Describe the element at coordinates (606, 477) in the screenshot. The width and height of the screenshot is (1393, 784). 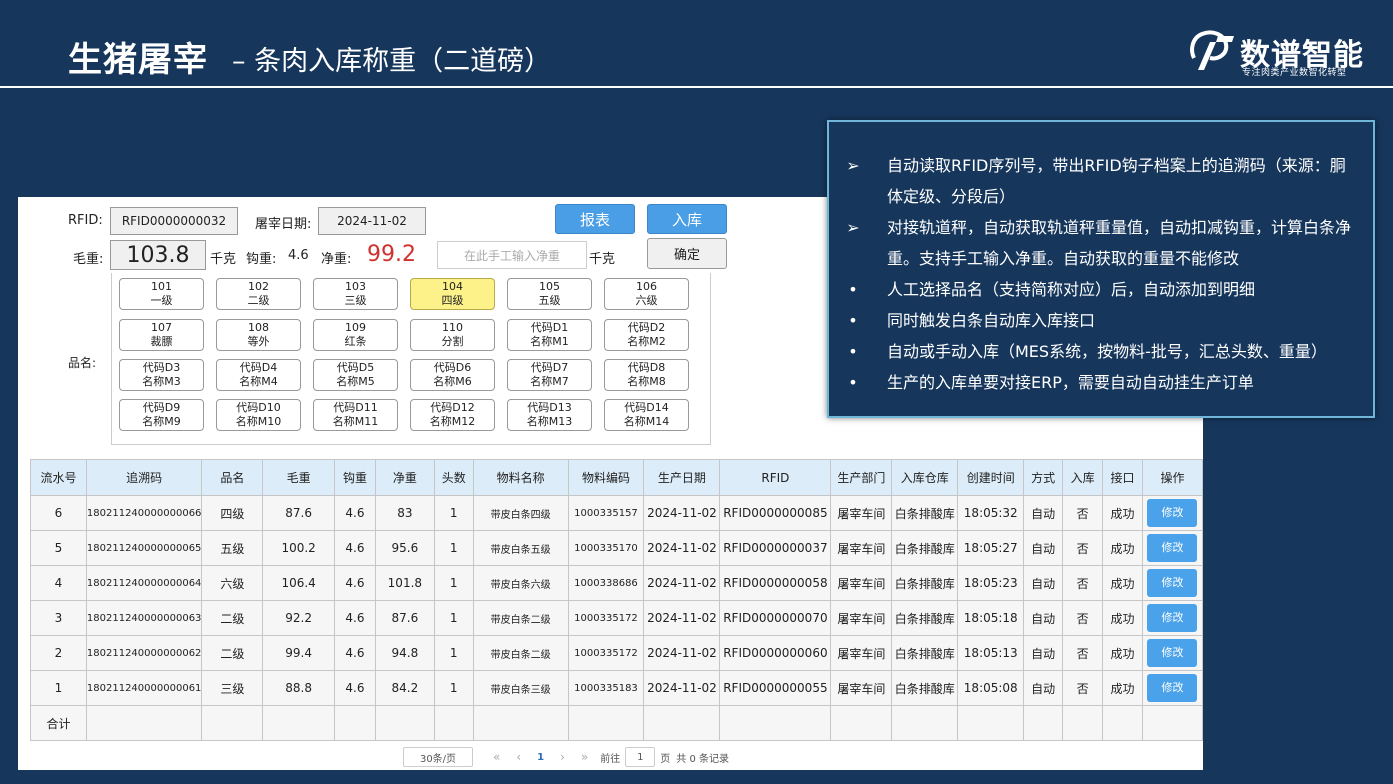
I see `column-header: 物料编码` at that location.